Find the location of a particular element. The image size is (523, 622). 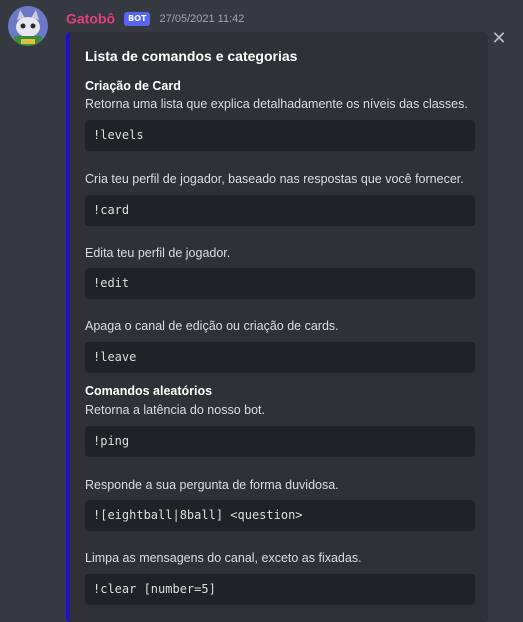

embed-title: Lista de comandos e categorias is located at coordinates (191, 56).